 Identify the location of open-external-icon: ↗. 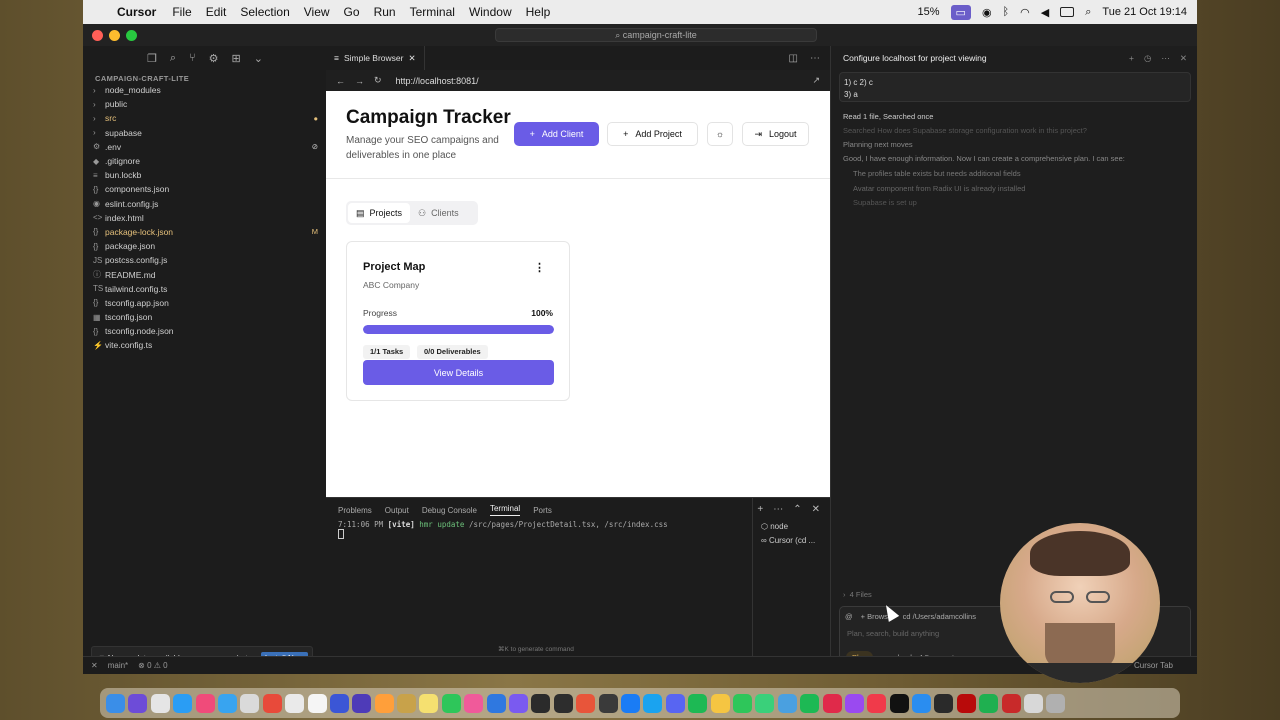
(816, 80).